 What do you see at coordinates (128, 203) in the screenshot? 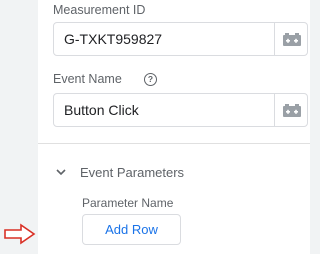
I see `parameter-name-label: Parameter Name` at bounding box center [128, 203].